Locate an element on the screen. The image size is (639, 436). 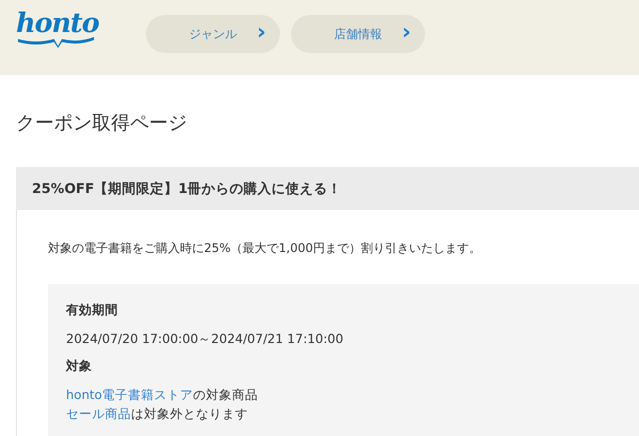
page-title: クーポン取得ページ is located at coordinates (101, 121).